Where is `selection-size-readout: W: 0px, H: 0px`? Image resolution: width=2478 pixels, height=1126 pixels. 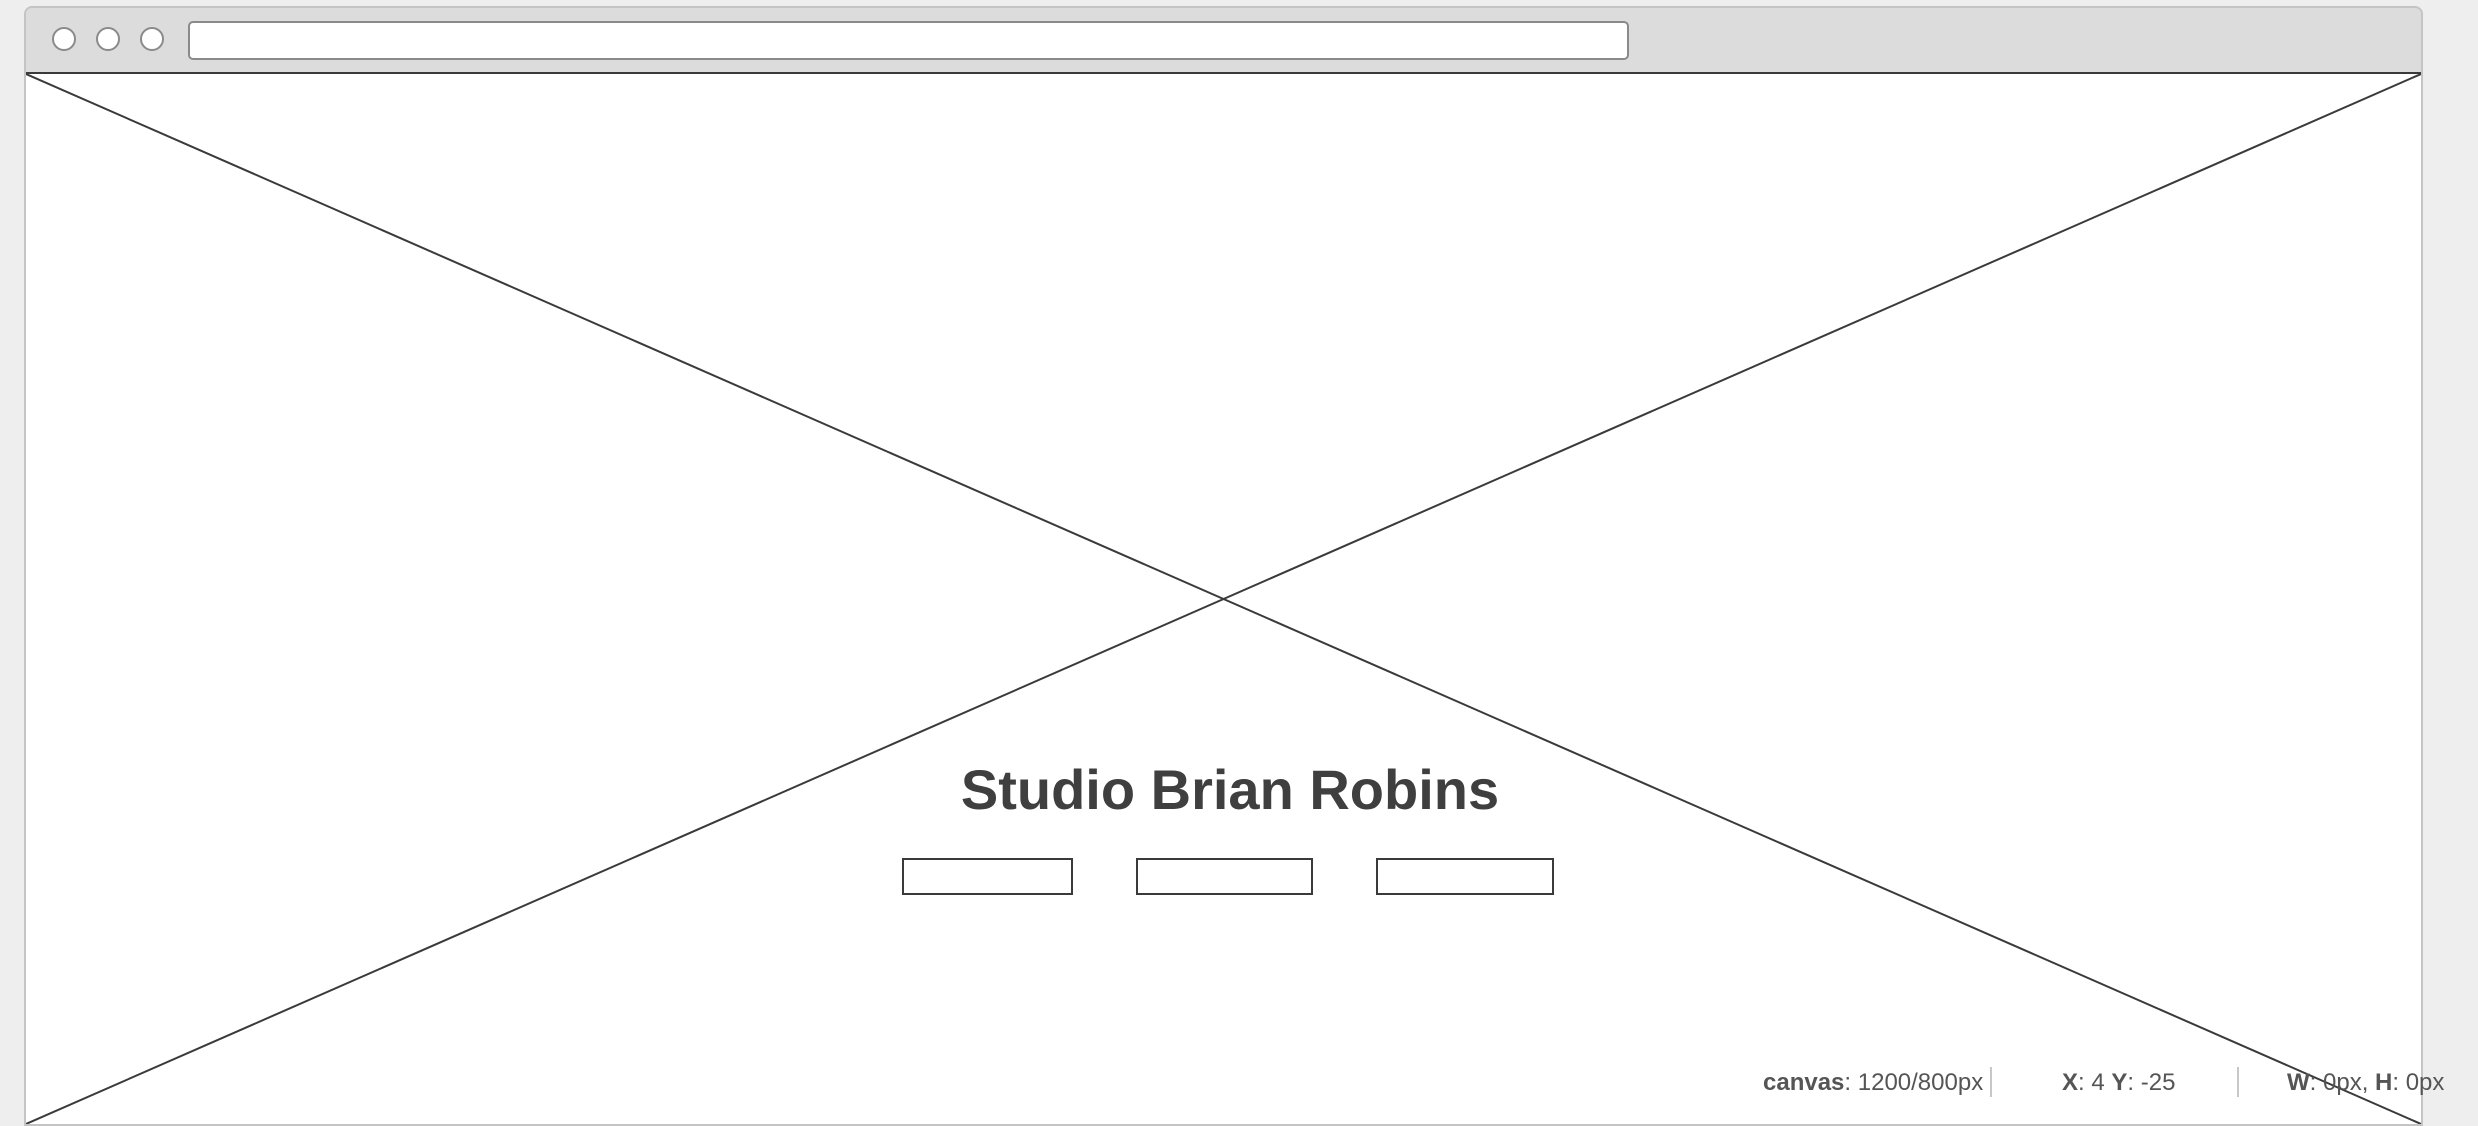 selection-size-readout: W: 0px, H: 0px is located at coordinates (2365, 1083).